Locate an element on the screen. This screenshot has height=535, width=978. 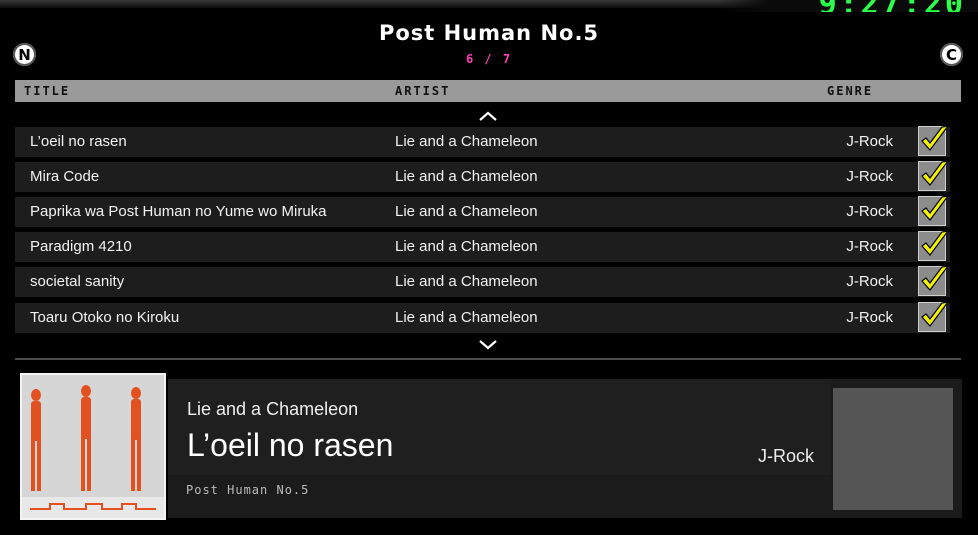
preview-thumbnail is located at coordinates (893, 449).